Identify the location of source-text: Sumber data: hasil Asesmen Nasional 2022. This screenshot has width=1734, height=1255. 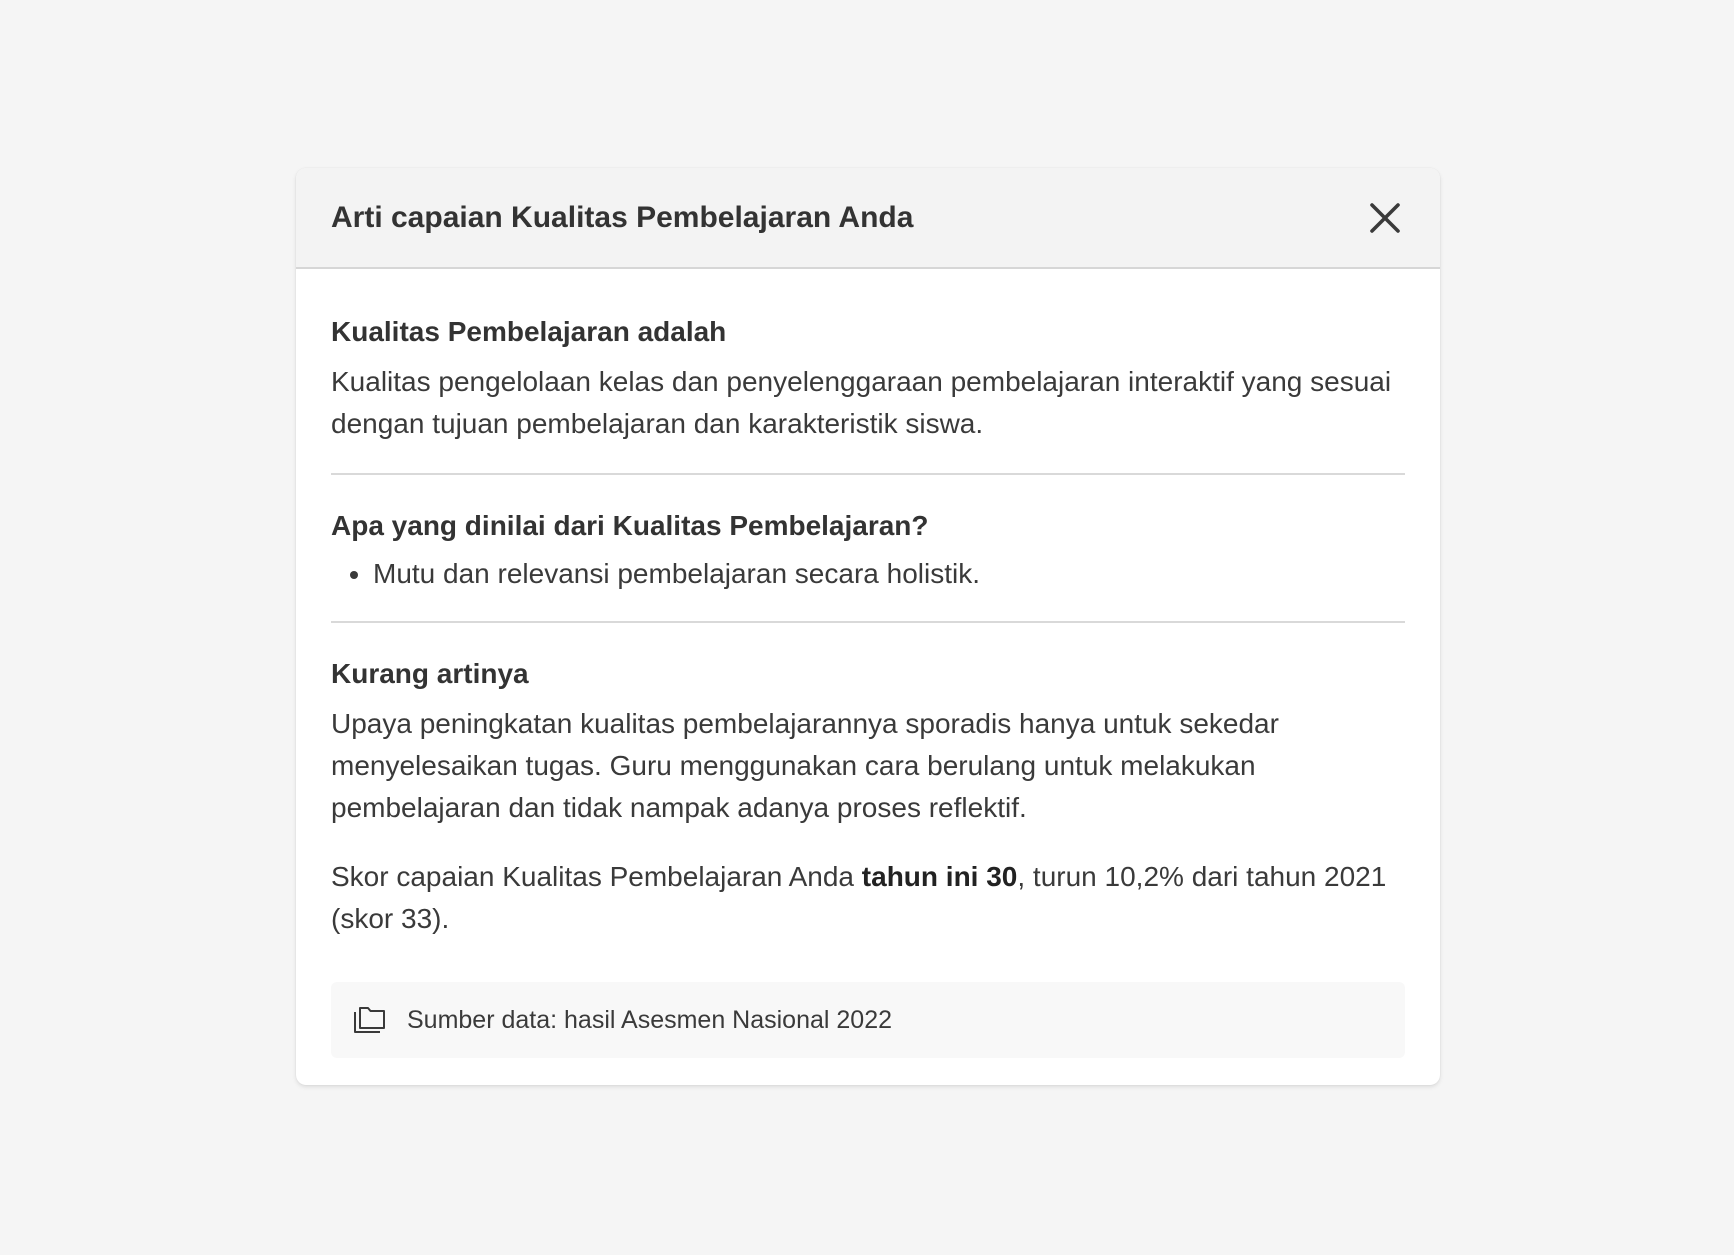
(650, 1020).